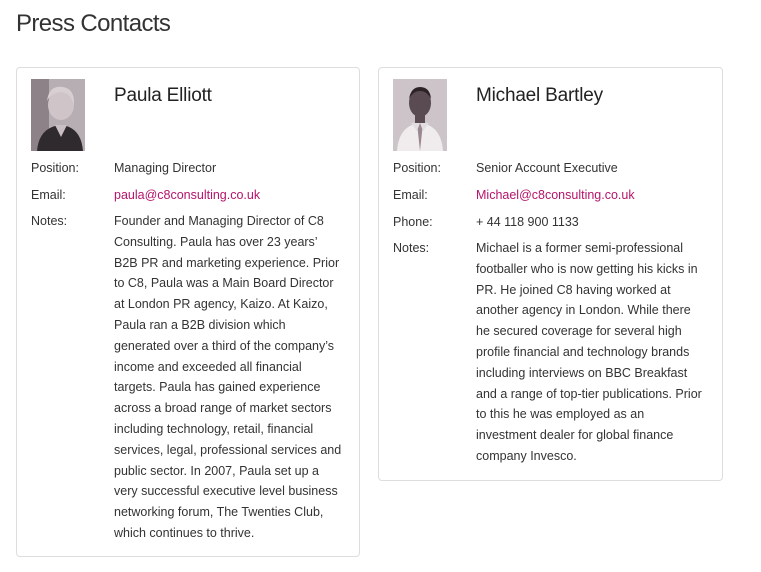 The height and width of the screenshot is (572, 761). I want to click on notes-line: Paula ran a B2B division which, so click(200, 324).